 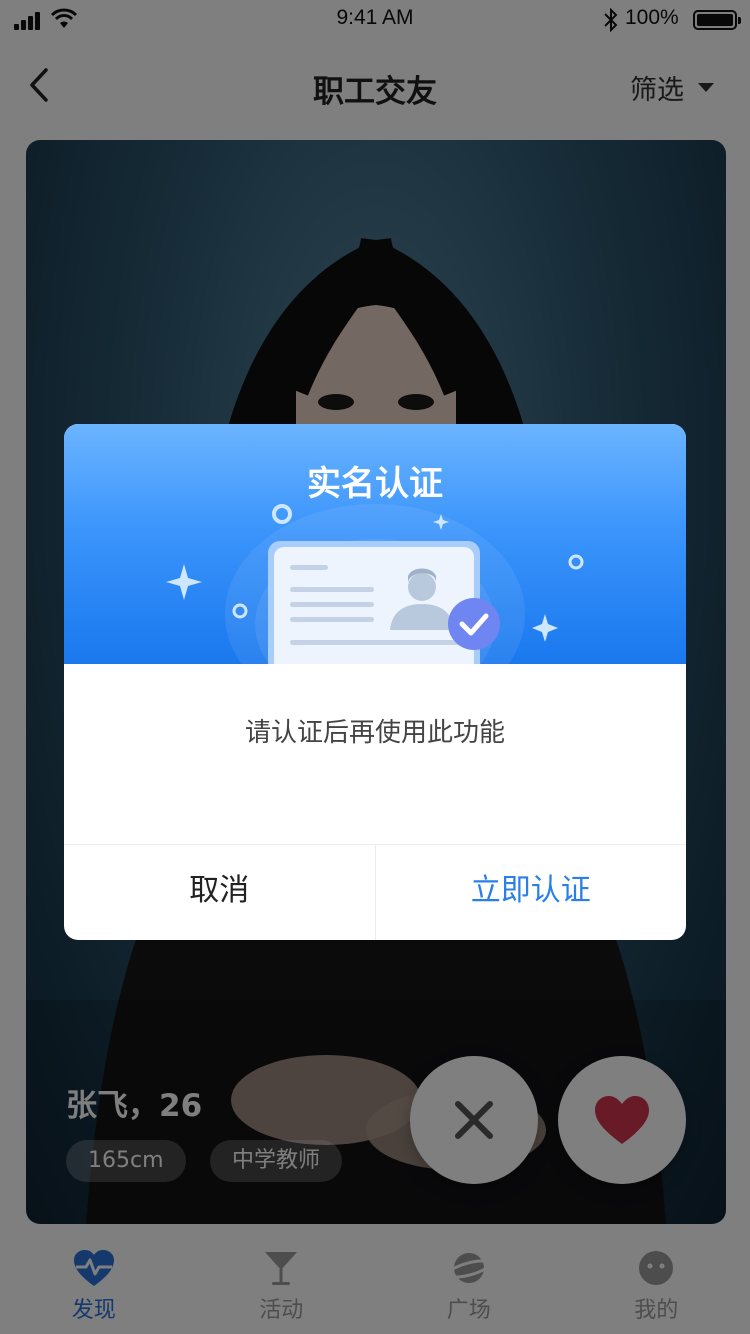 I want to click on dialog-header: 实名认证, so click(x=375, y=544).